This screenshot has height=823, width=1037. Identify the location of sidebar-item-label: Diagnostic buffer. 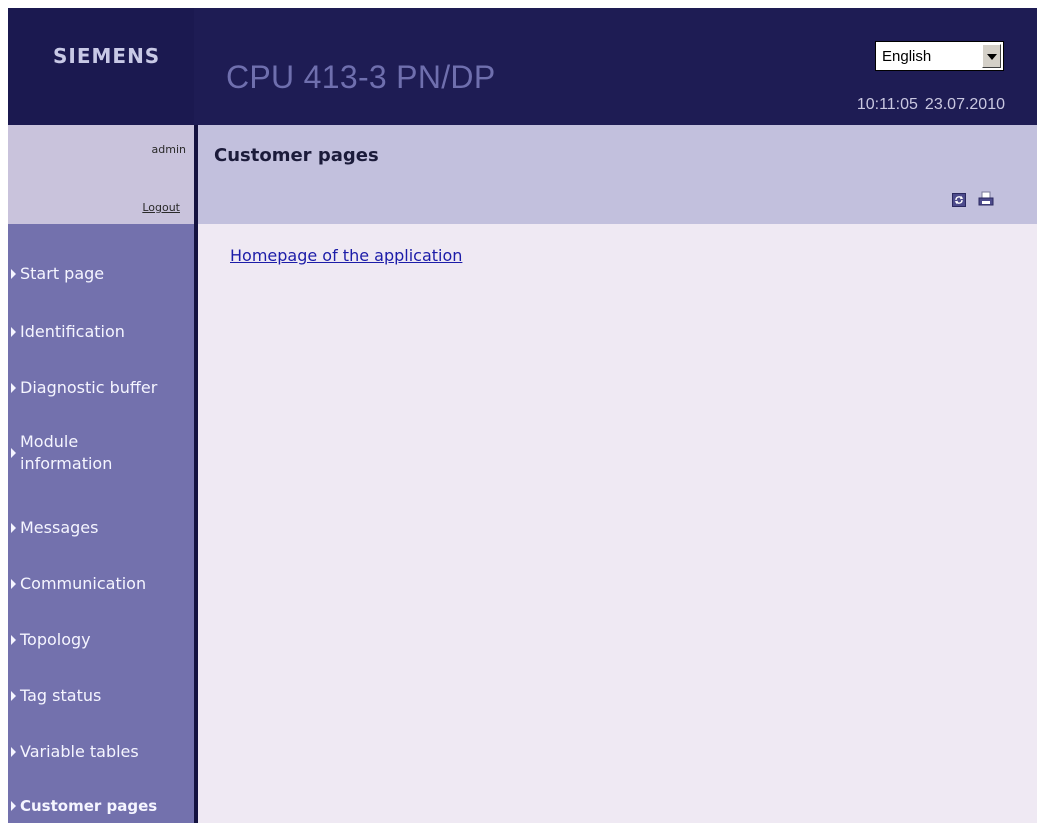
(89, 387).